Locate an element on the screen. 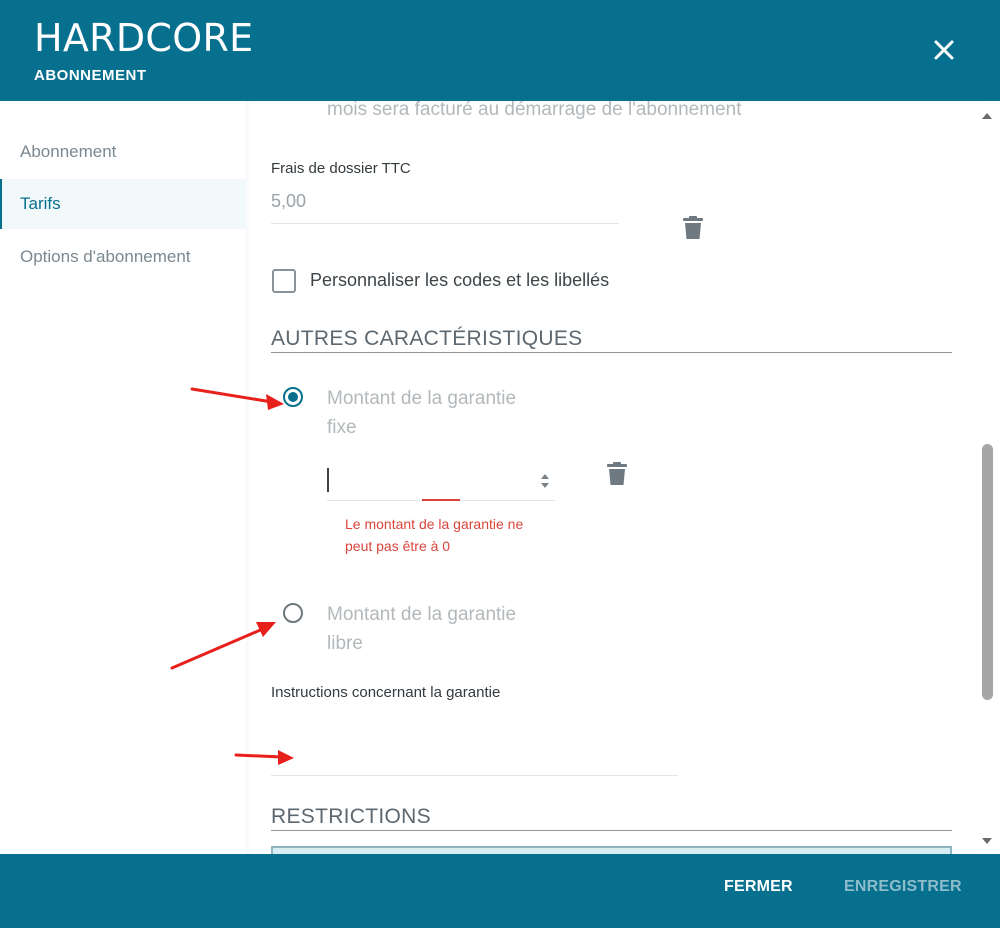 The width and height of the screenshot is (1000, 928). dialog-subtitle: ABONNEMENT is located at coordinates (90, 75).